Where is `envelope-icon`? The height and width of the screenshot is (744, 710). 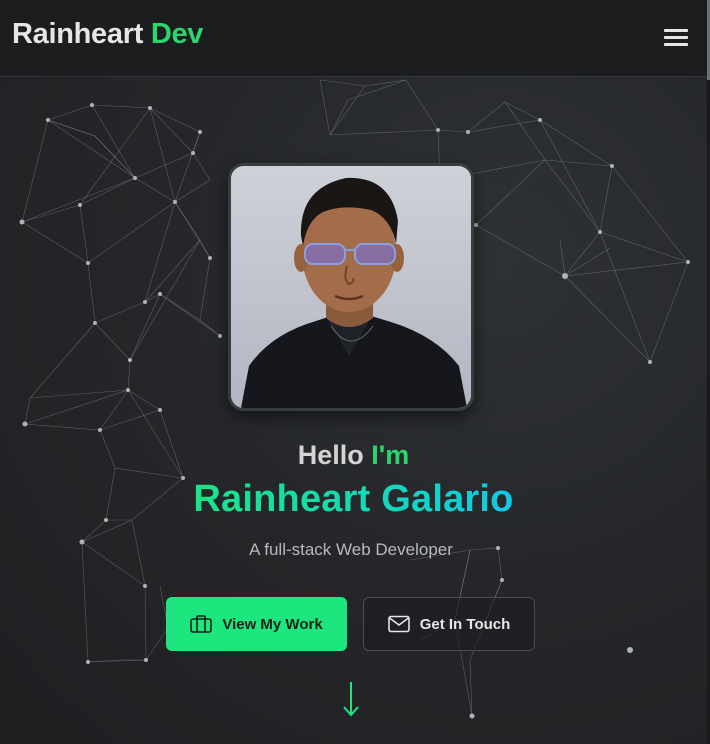
envelope-icon is located at coordinates (398, 624).